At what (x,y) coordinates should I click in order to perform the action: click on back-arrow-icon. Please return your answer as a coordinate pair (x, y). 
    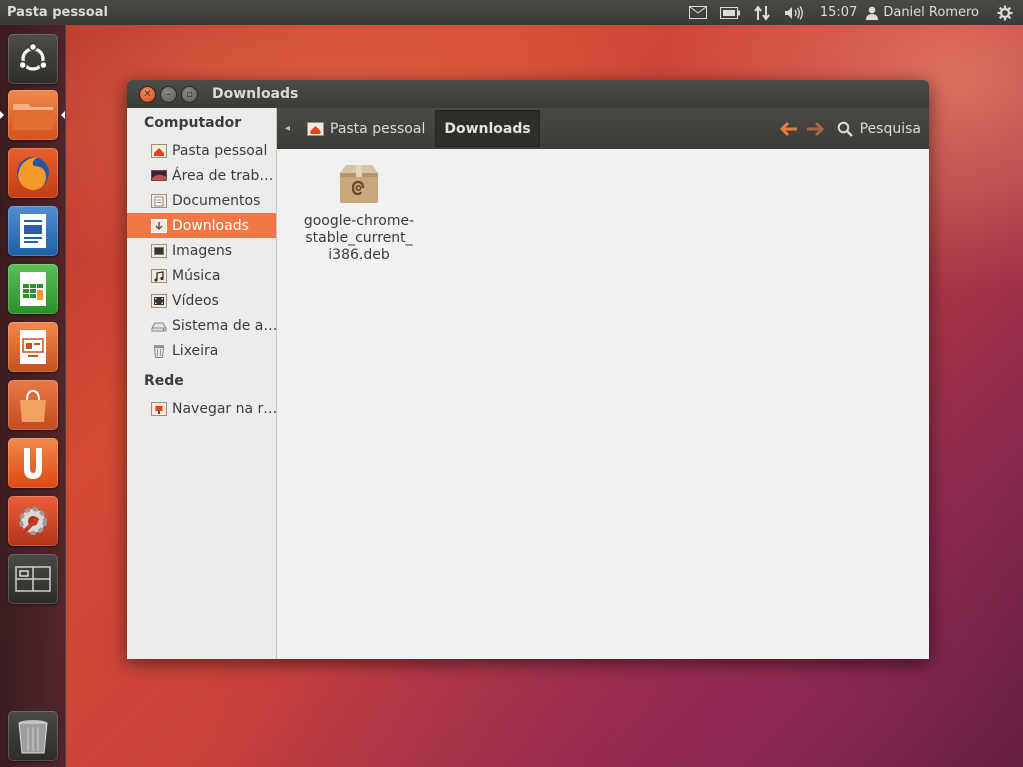
    Looking at the image, I should click on (788, 128).